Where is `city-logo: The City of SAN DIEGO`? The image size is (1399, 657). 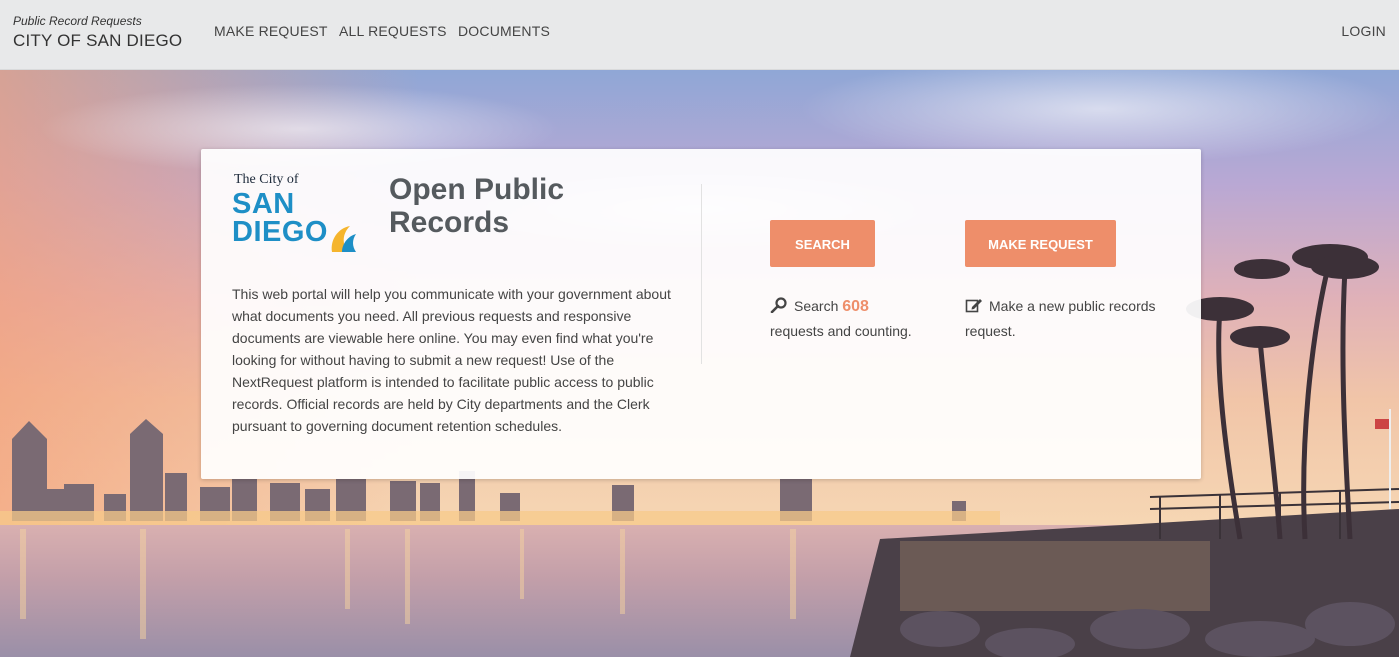
city-logo: The City of SAN DIEGO is located at coordinates (297, 213).